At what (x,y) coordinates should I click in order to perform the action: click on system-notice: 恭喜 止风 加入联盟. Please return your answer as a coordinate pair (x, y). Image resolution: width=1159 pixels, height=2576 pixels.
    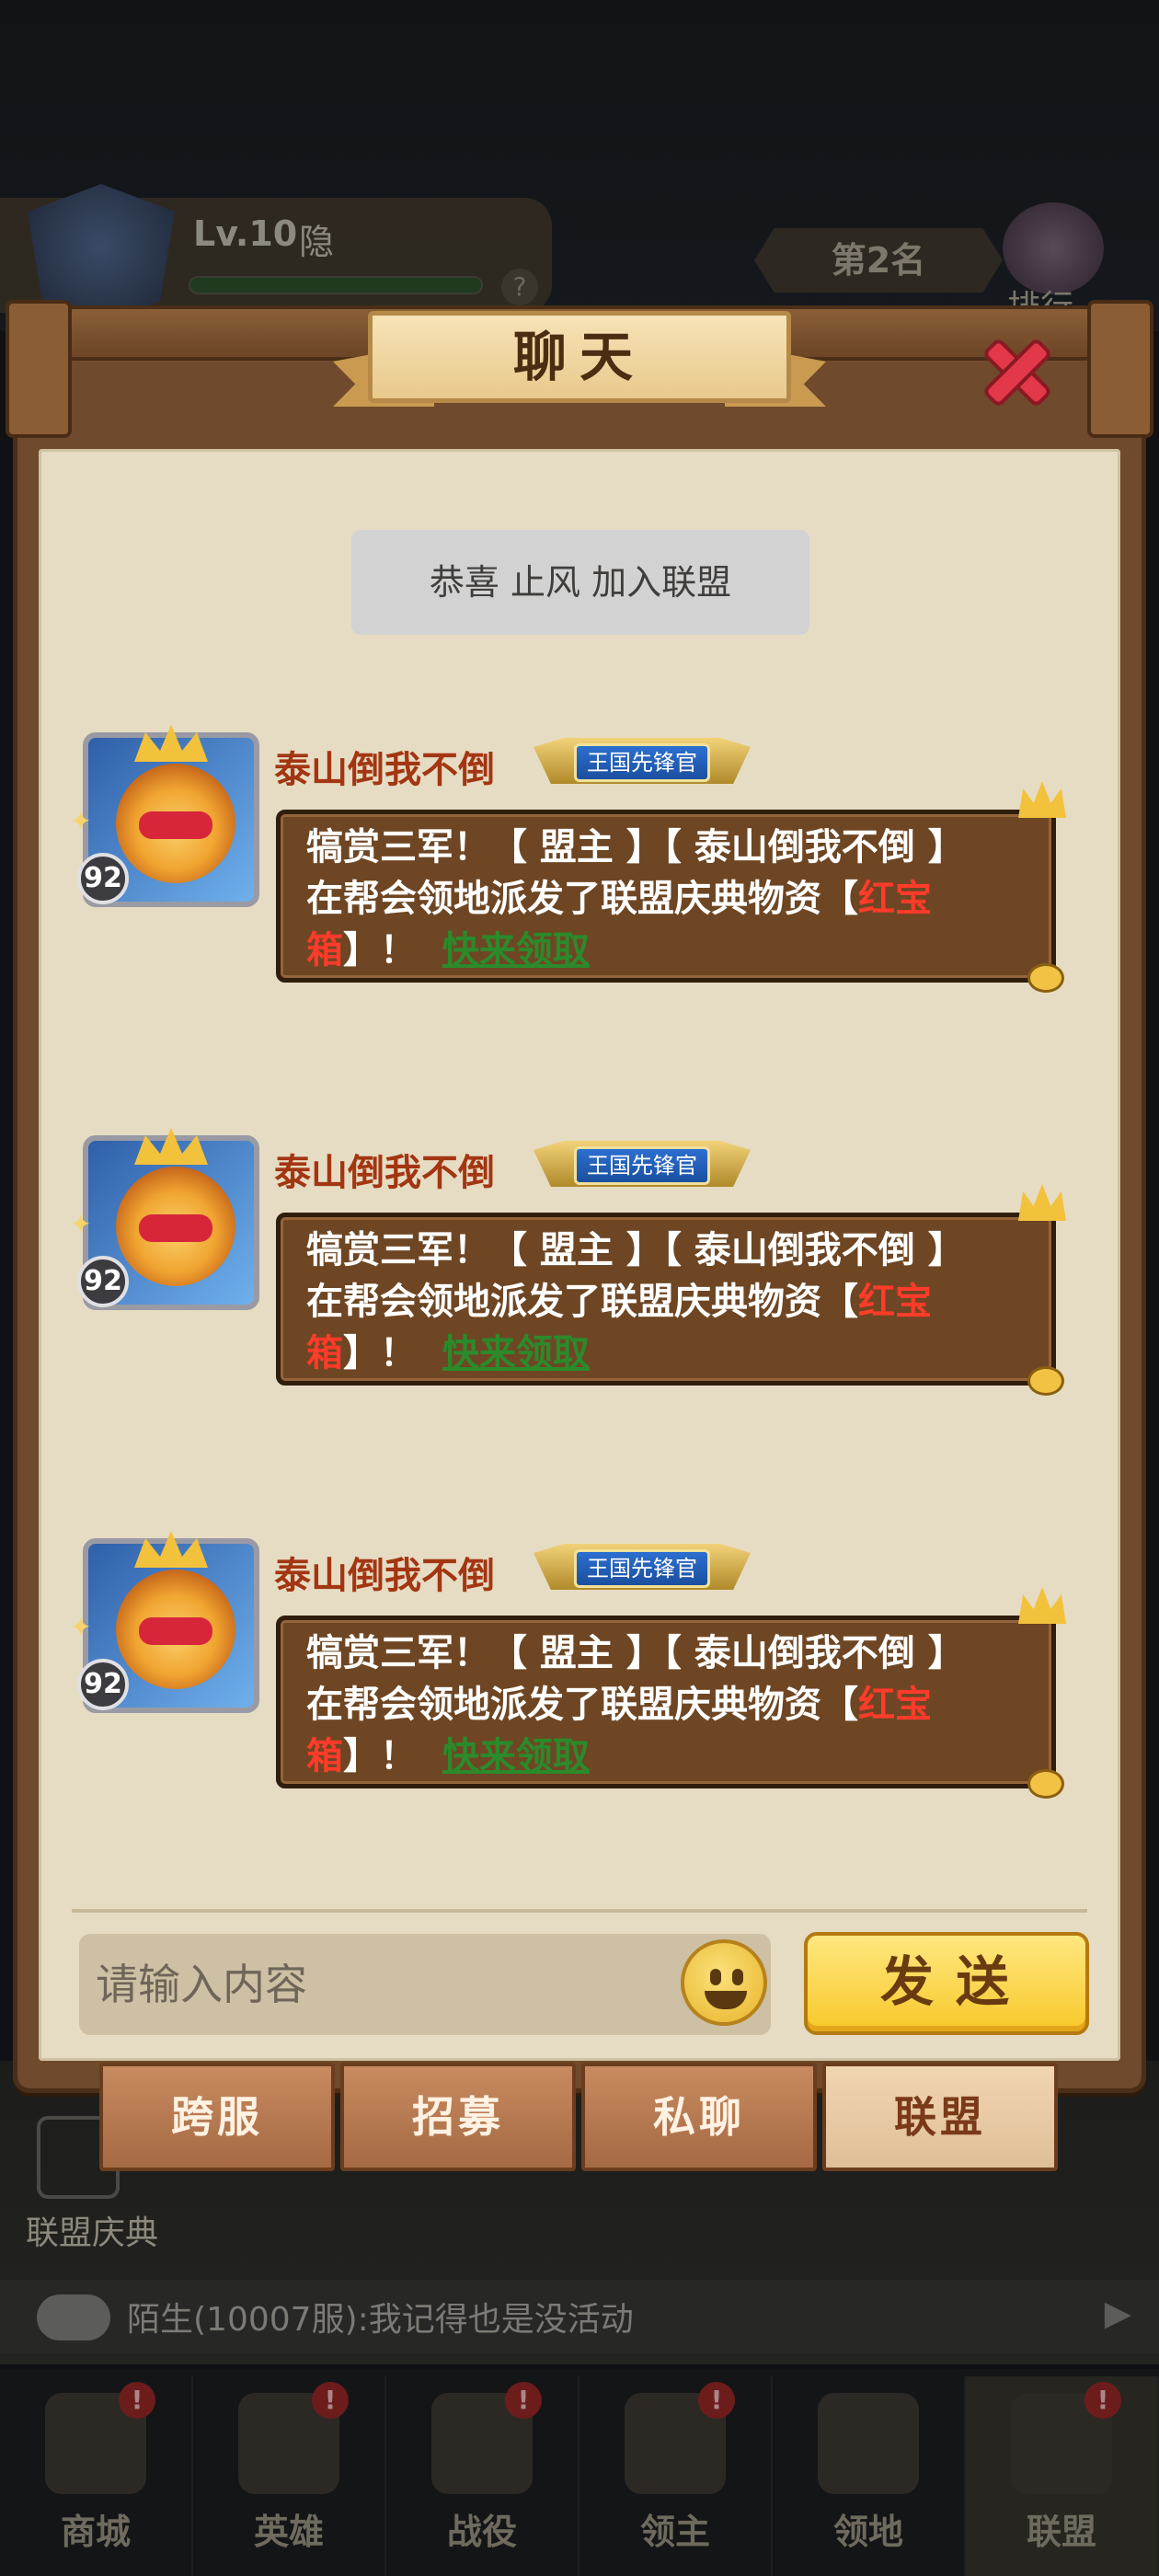
    Looking at the image, I should click on (580, 582).